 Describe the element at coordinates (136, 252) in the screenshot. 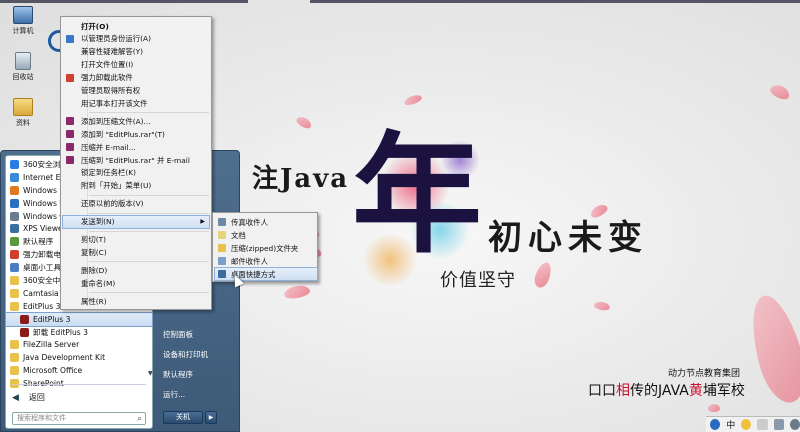

I see `context-menu-item-20: 复制(C)` at that location.